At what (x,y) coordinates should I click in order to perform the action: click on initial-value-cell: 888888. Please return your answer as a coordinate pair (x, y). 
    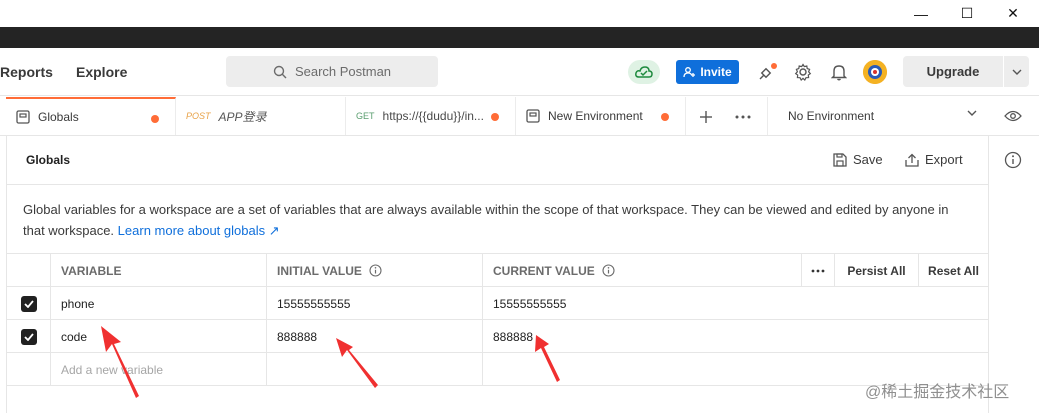
    Looking at the image, I should click on (375, 336).